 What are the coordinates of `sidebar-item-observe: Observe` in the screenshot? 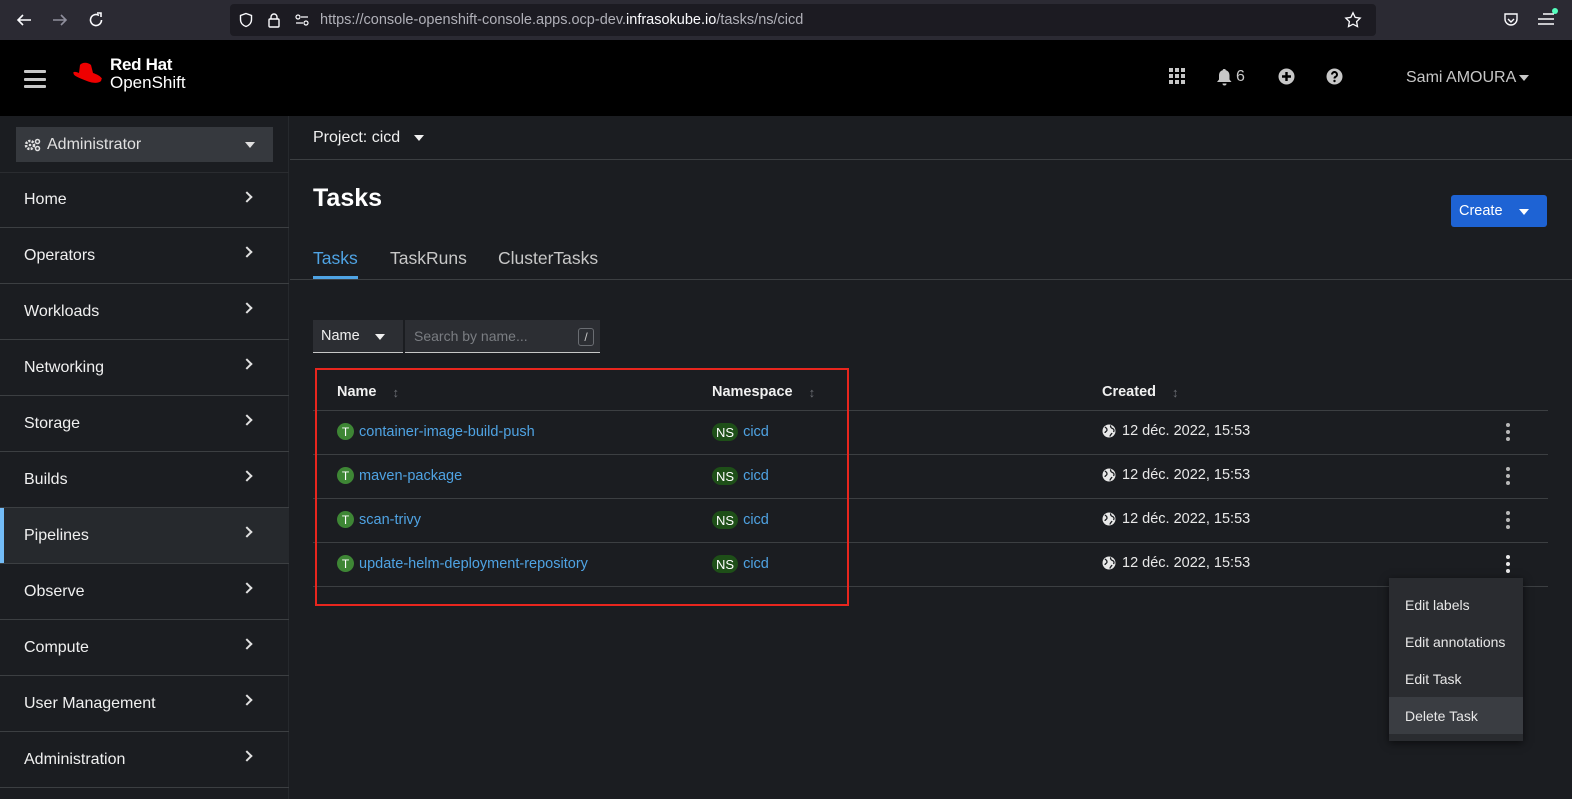 It's located at (144, 592).